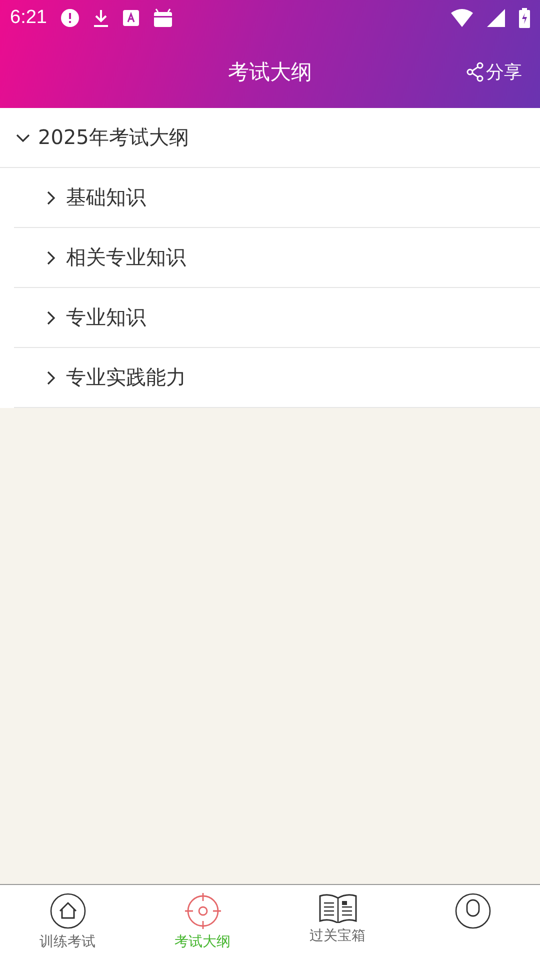 The width and height of the screenshot is (540, 960). I want to click on alert-icon, so click(69, 18).